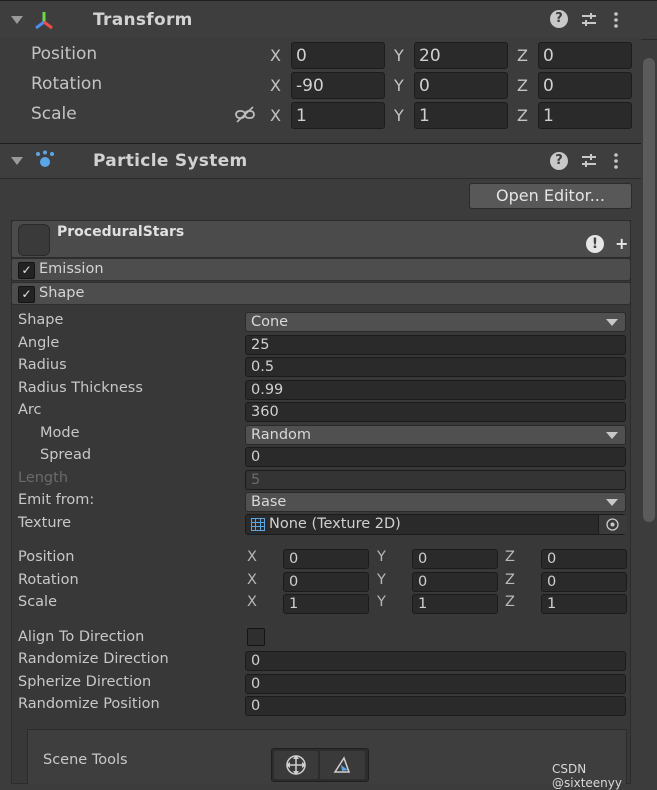  Describe the element at coordinates (584, 582) in the screenshot. I see `shape-rotation-z-field: 0` at that location.